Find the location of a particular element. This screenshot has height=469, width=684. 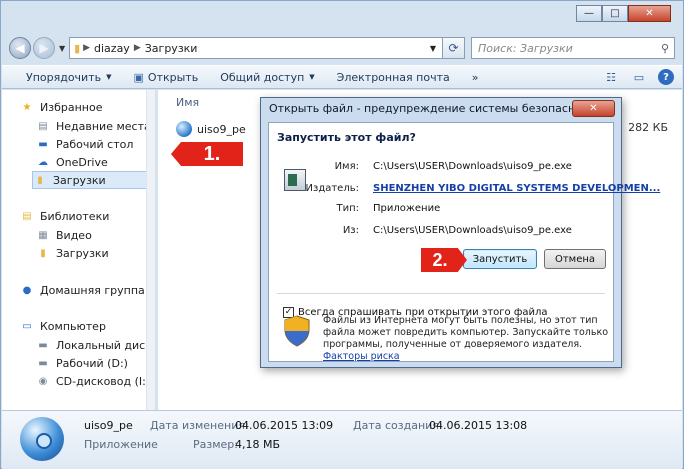

sidebar-item-label: Локальный диск (С is located at coordinates (105, 345).